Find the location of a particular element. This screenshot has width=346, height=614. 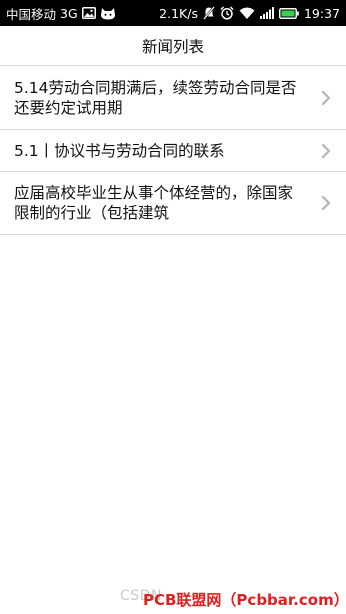

image-icon is located at coordinates (88, 13).